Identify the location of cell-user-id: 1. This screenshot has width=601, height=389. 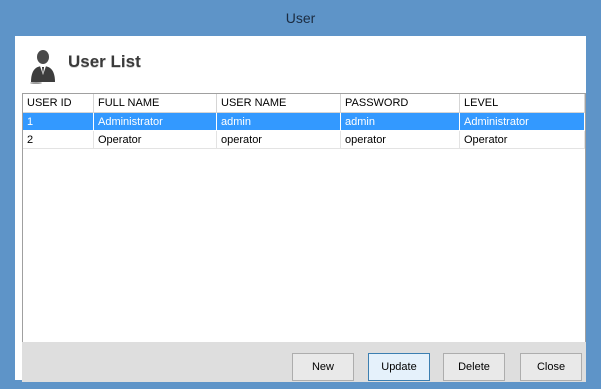
(58, 122).